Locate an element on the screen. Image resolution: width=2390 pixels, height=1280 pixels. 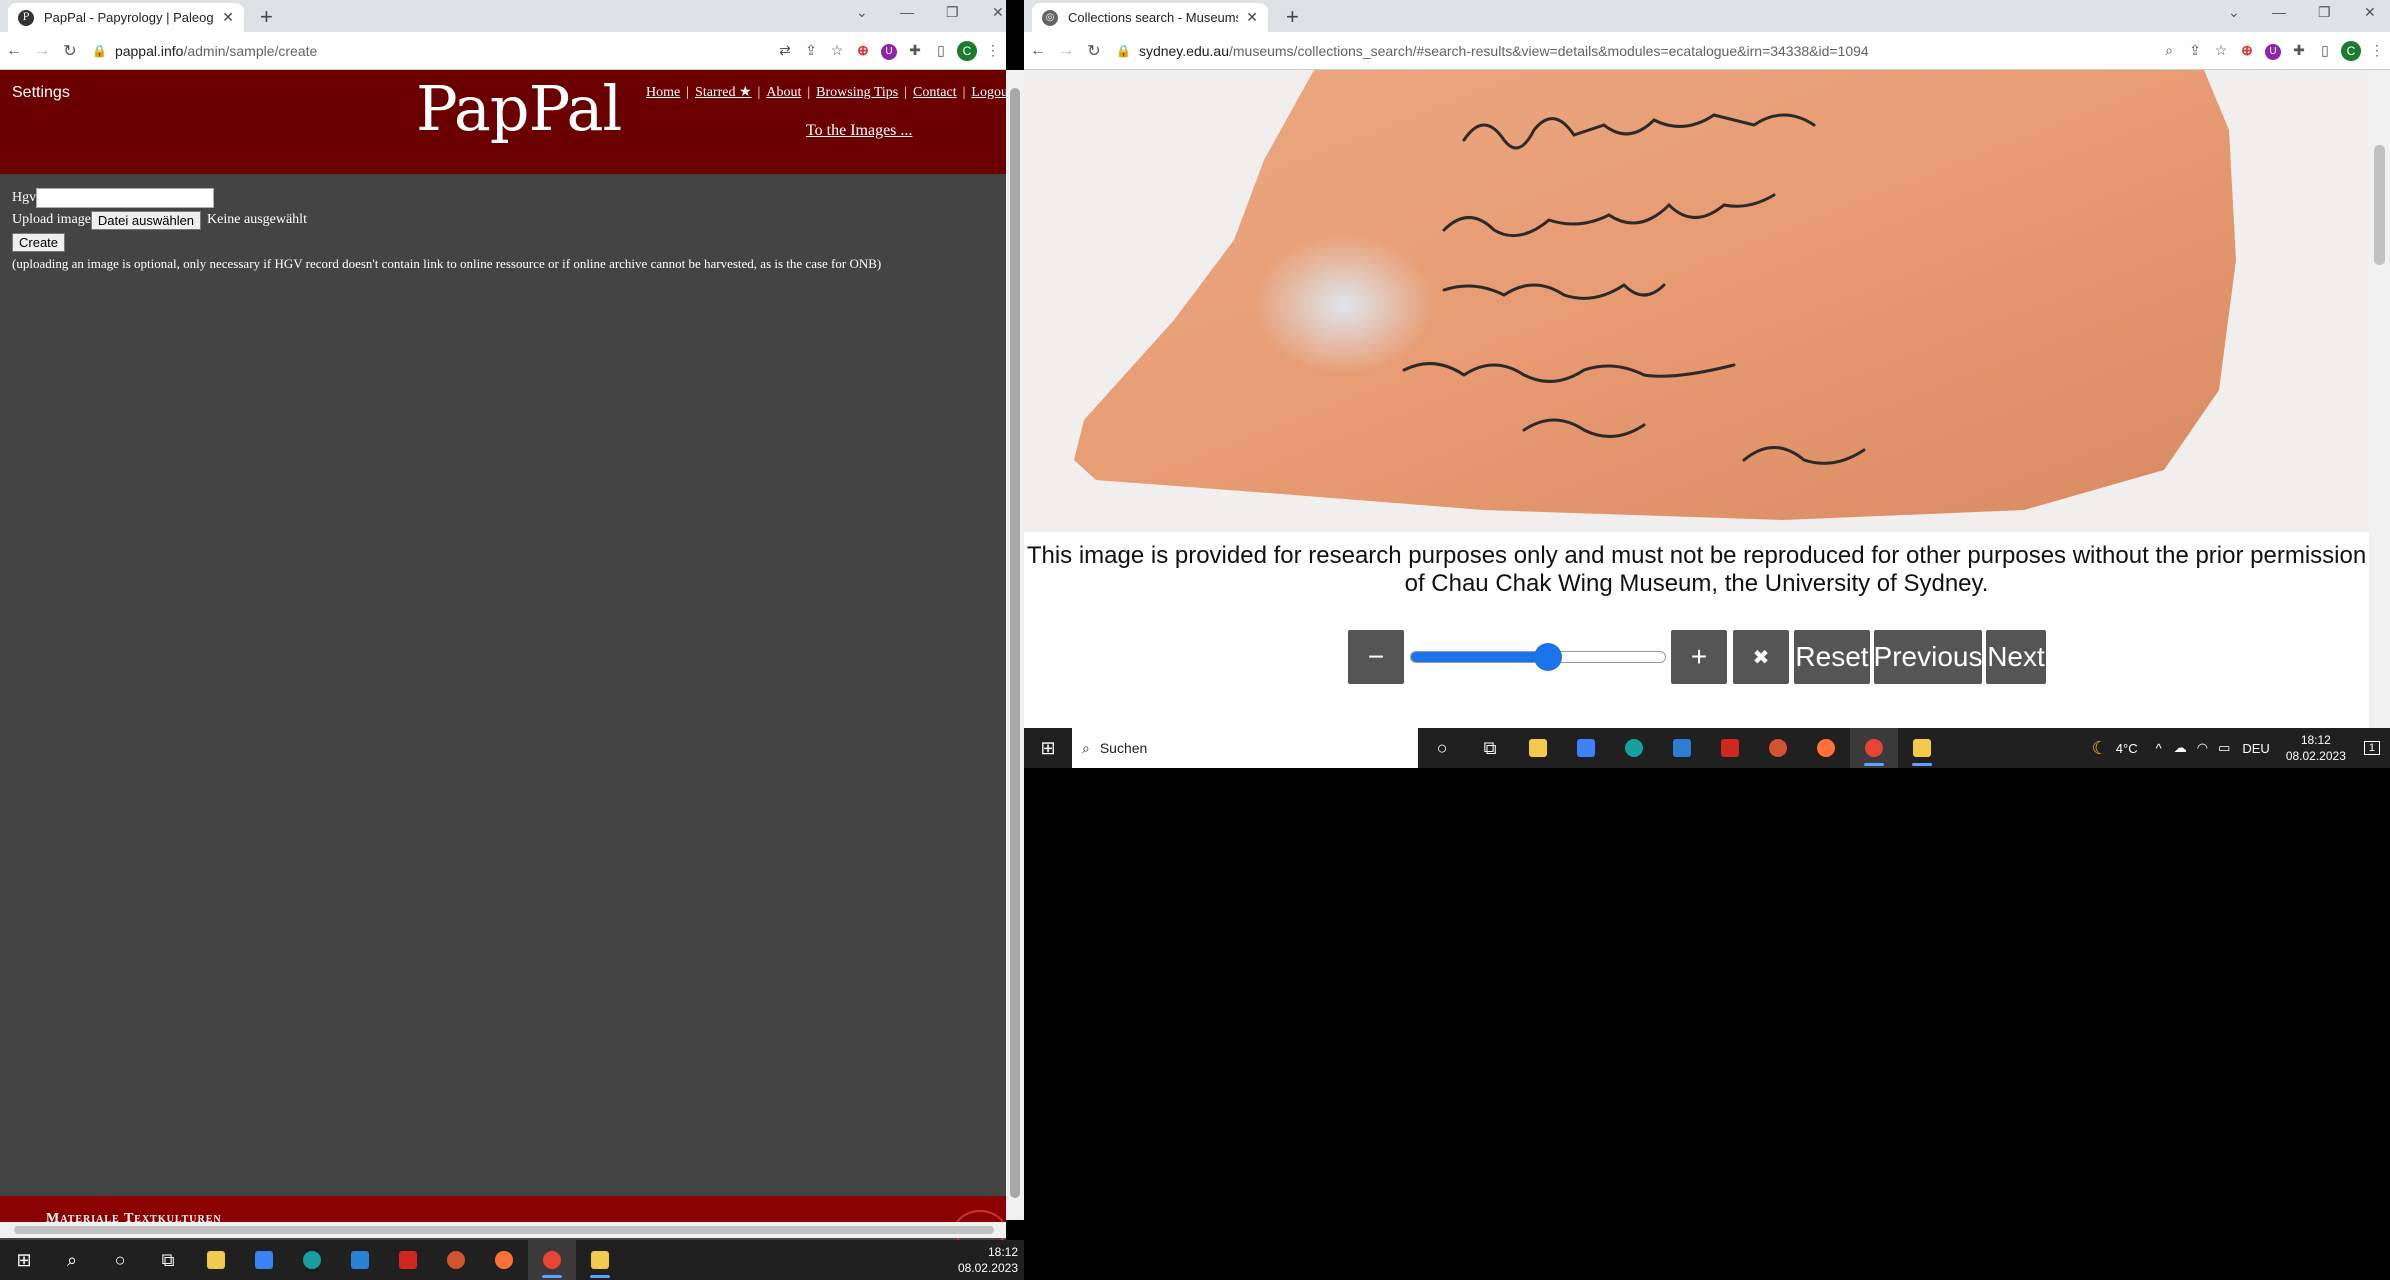
wifi-icon: ◠ is located at coordinates (2202, 748).